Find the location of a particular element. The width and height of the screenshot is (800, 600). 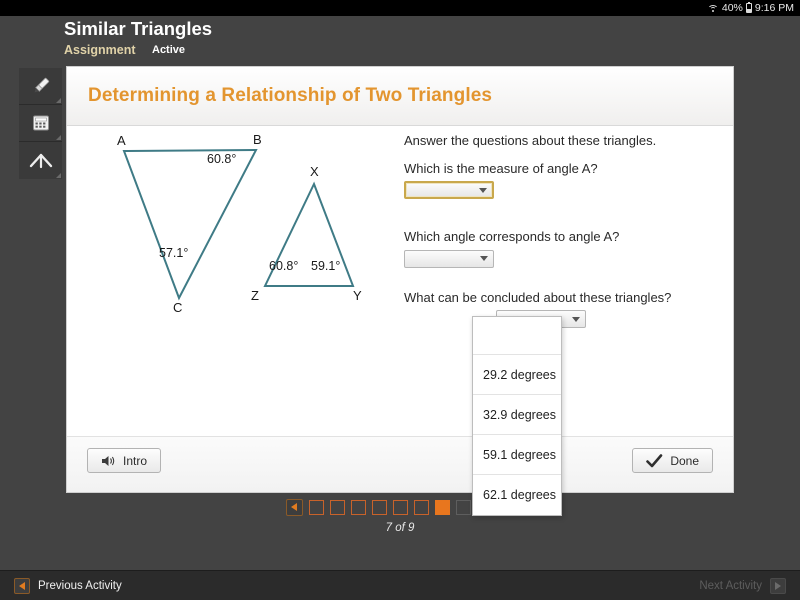

battery-percent: 40% is located at coordinates (732, 8).